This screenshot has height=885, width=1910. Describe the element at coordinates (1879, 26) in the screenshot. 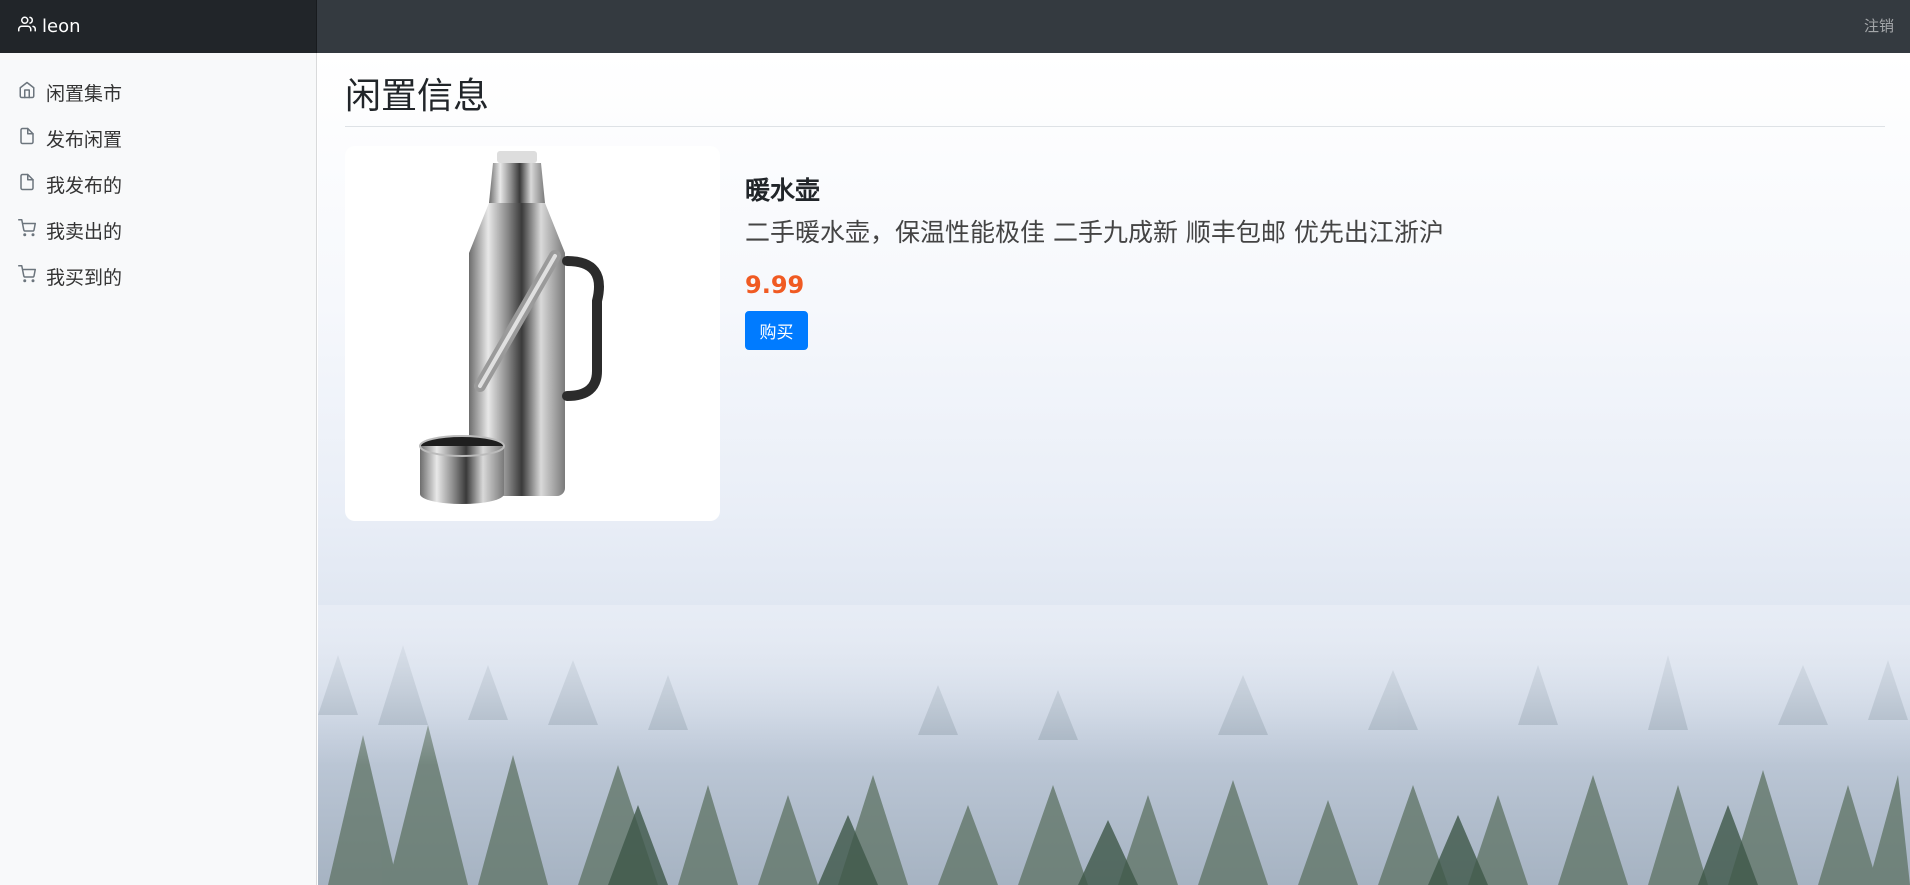

I see `logout-link: 注销` at that location.